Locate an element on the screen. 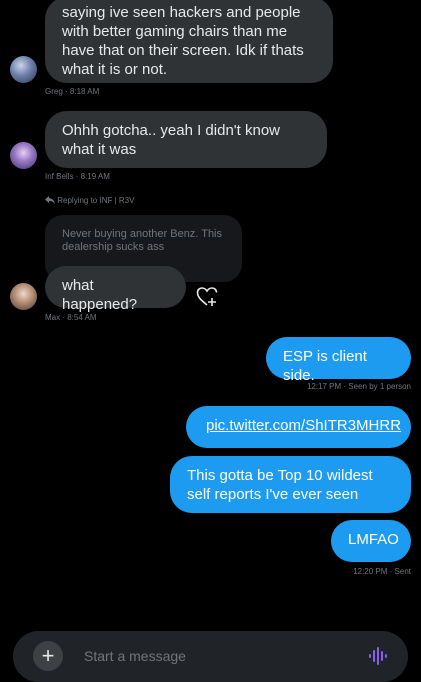 This screenshot has width=421, height=682. message-meta-greg: Greg · 8:18 AM is located at coordinates (72, 91).